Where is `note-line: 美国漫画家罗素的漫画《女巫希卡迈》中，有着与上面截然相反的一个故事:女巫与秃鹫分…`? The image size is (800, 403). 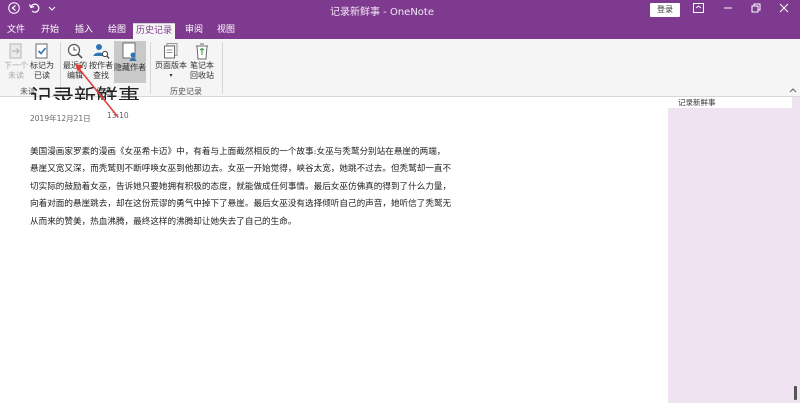
note-line: 美国漫画家罗素的漫画《女巫希卡迈》中，有着与上面截然相反的一个故事:女巫与秃鹫分… is located at coordinates (238, 152).